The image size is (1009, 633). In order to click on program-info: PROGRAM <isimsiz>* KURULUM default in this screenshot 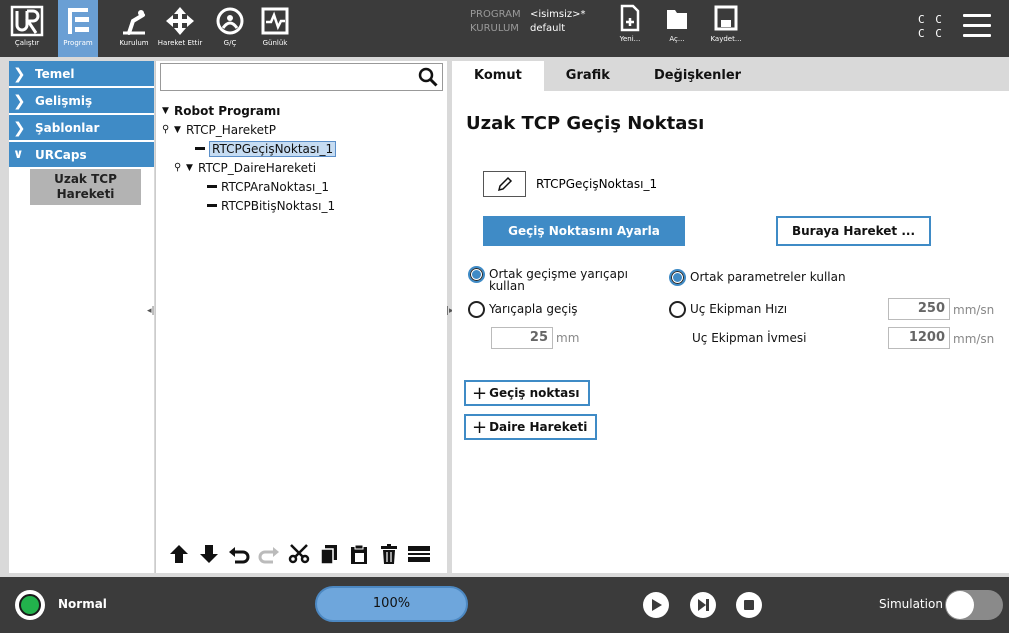, I will do `click(528, 22)`.